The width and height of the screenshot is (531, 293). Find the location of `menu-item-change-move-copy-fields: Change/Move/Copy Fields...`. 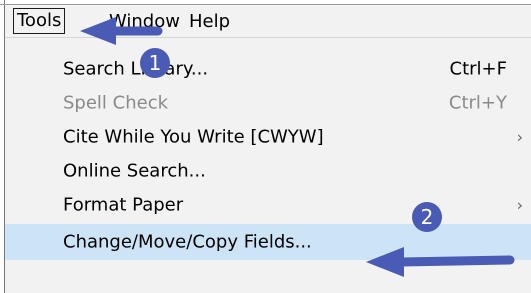

menu-item-change-move-copy-fields: Change/Move/Copy Fields... is located at coordinates (268, 242).